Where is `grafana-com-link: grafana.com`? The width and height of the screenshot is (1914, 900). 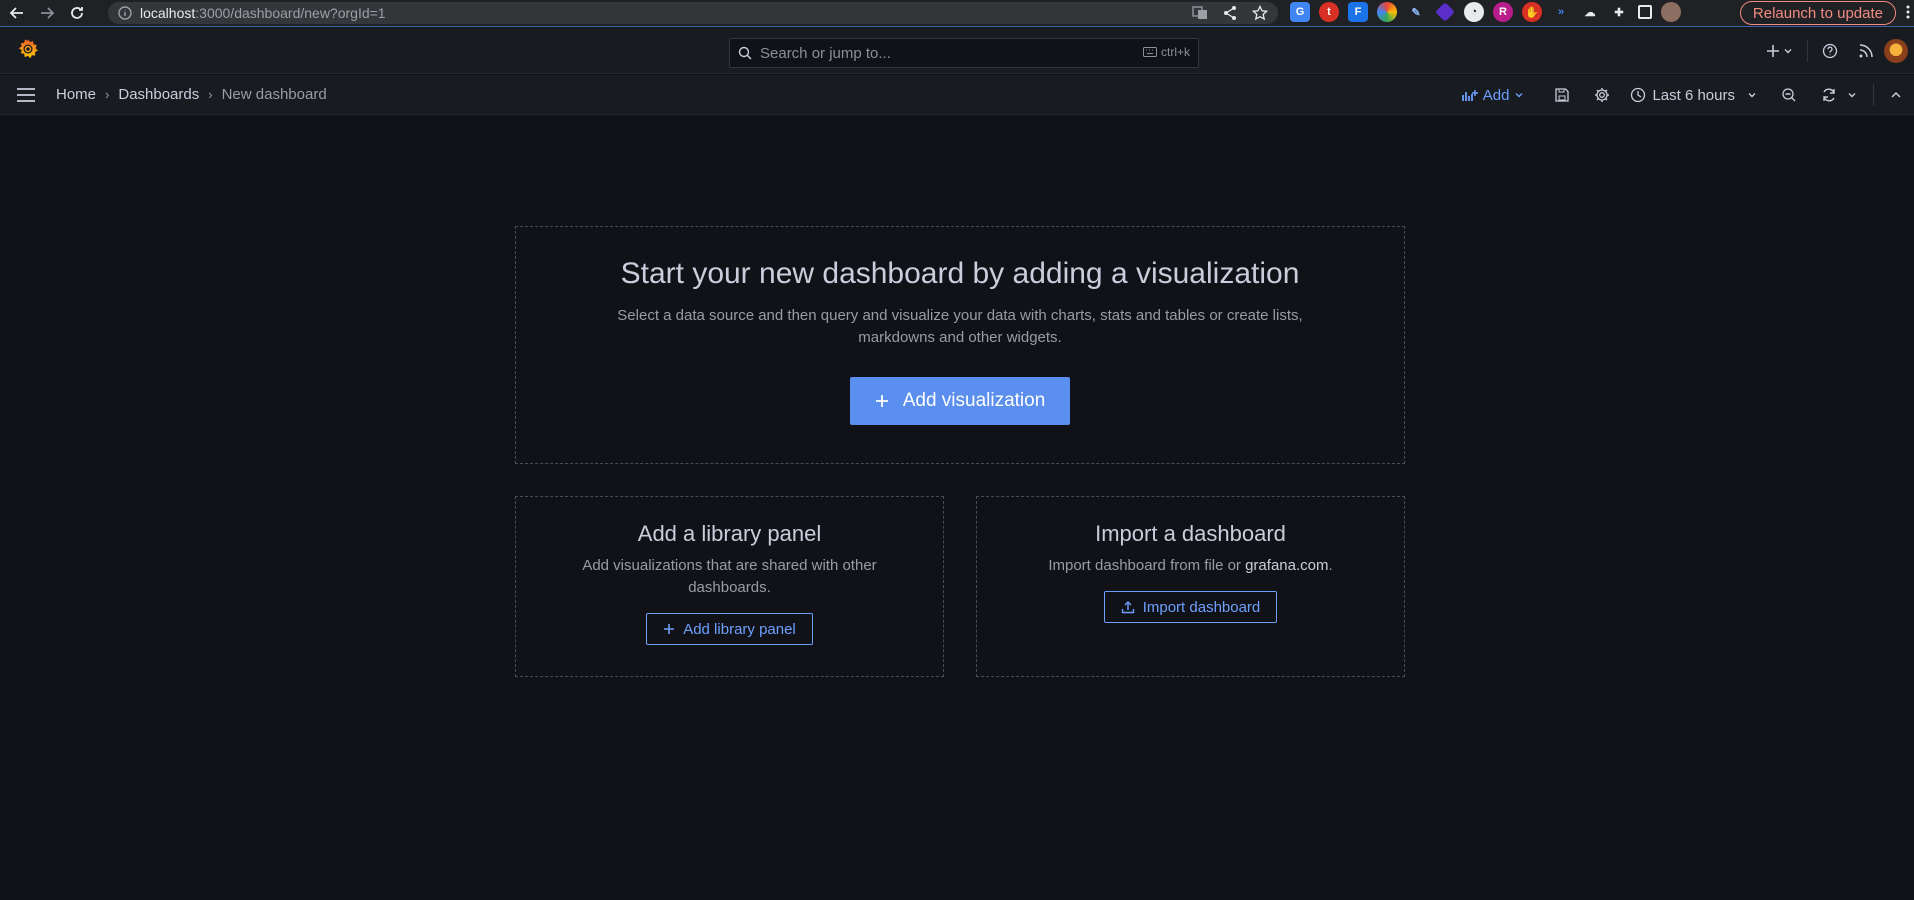 grafana-com-link: grafana.com is located at coordinates (1286, 565).